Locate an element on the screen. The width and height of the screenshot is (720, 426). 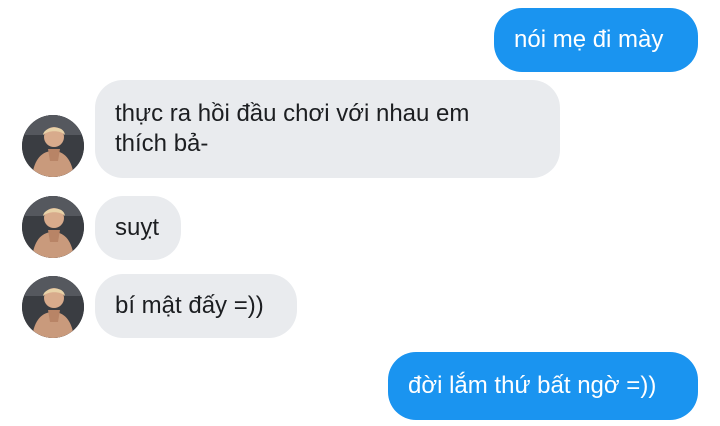
message-text: đời lắm thứ bất ngờ =)) is located at coordinates (532, 385).